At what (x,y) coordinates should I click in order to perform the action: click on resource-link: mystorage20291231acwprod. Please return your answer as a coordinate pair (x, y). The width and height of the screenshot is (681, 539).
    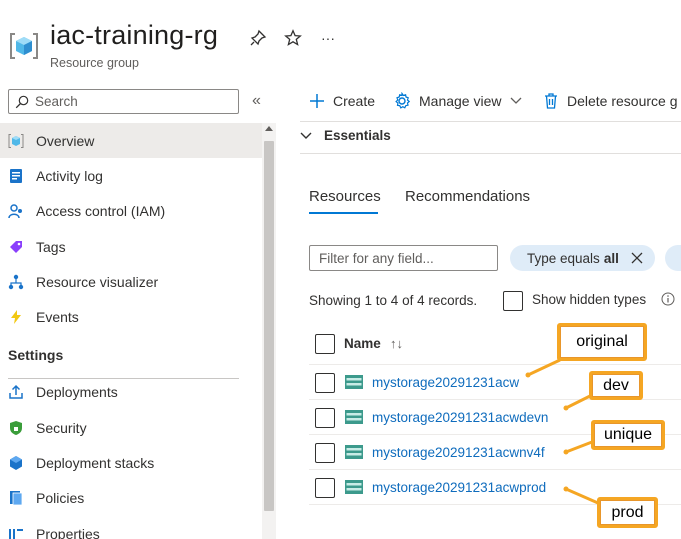
    Looking at the image, I should click on (459, 487).